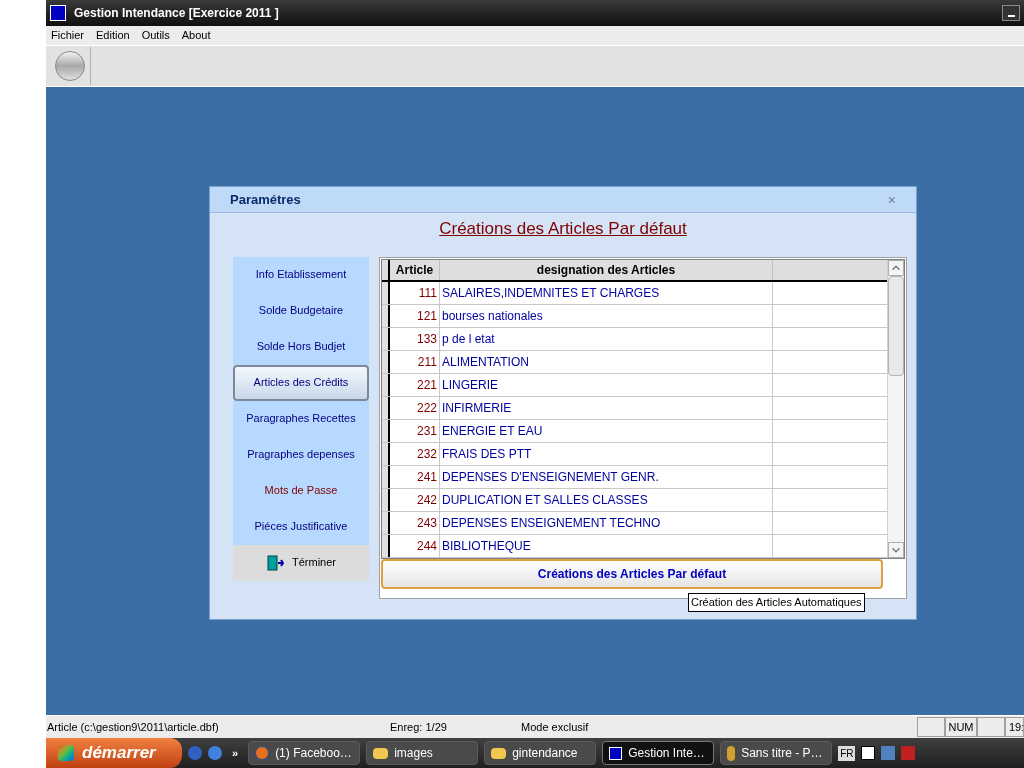  I want to click on menu-item: Fichier, so click(67, 35).